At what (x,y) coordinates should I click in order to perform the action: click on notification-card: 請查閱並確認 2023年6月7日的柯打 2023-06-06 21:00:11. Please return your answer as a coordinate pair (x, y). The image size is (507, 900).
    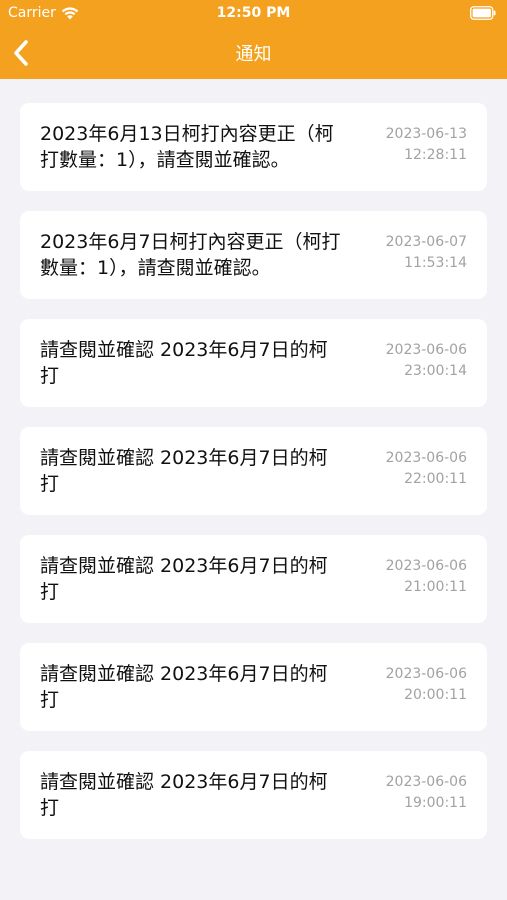
    Looking at the image, I should click on (253, 579).